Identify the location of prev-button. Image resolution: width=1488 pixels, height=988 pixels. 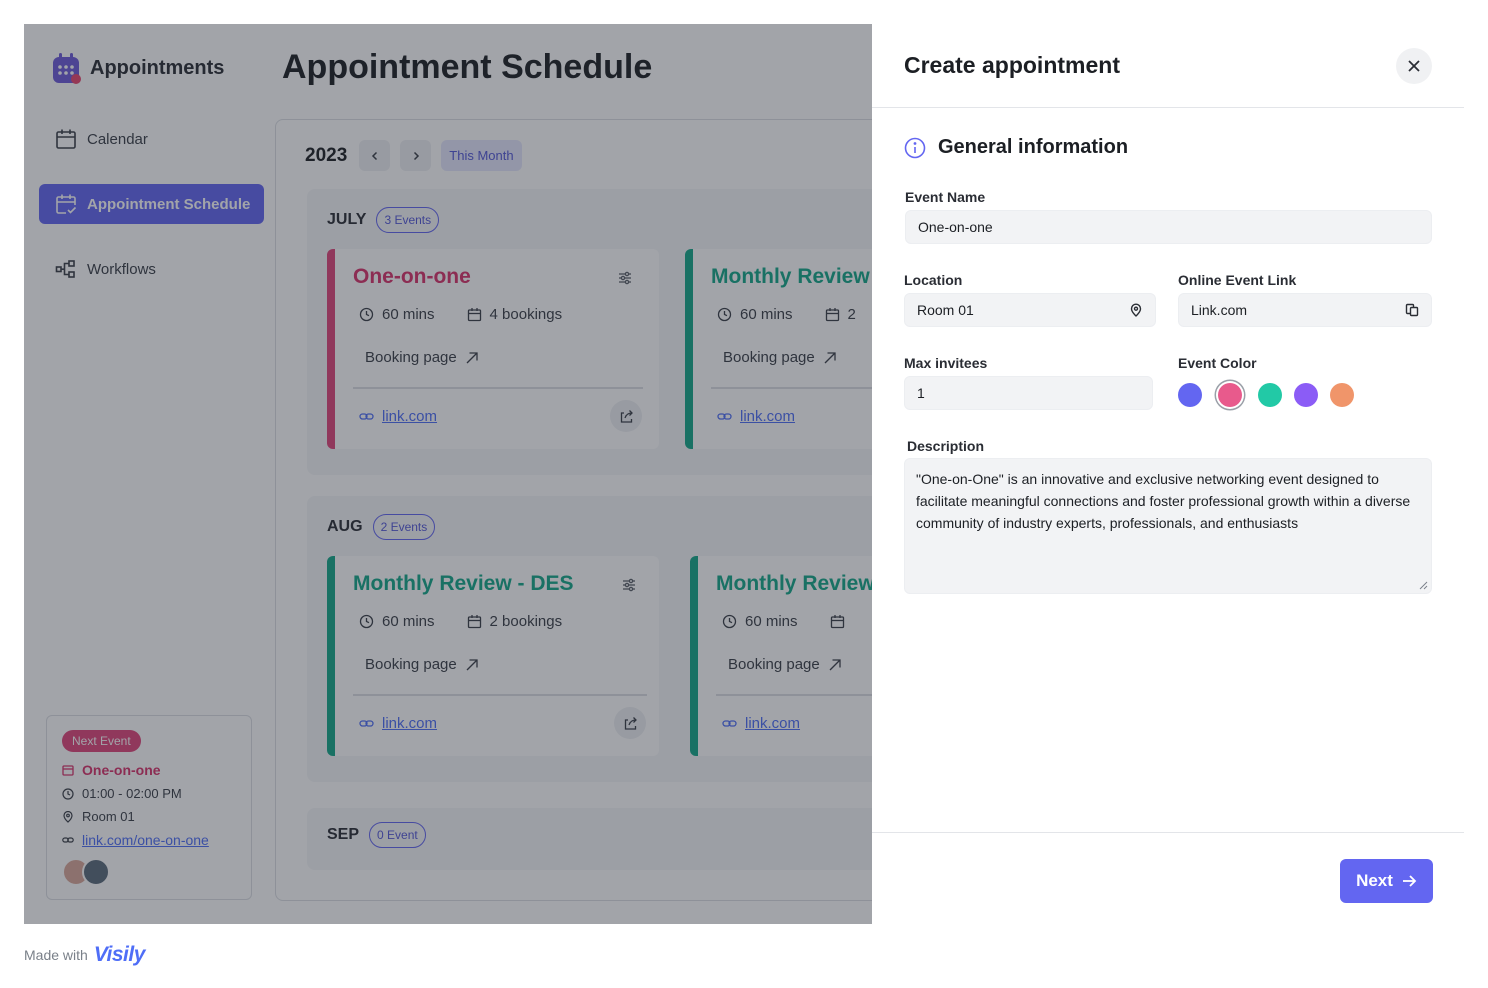
(375, 155).